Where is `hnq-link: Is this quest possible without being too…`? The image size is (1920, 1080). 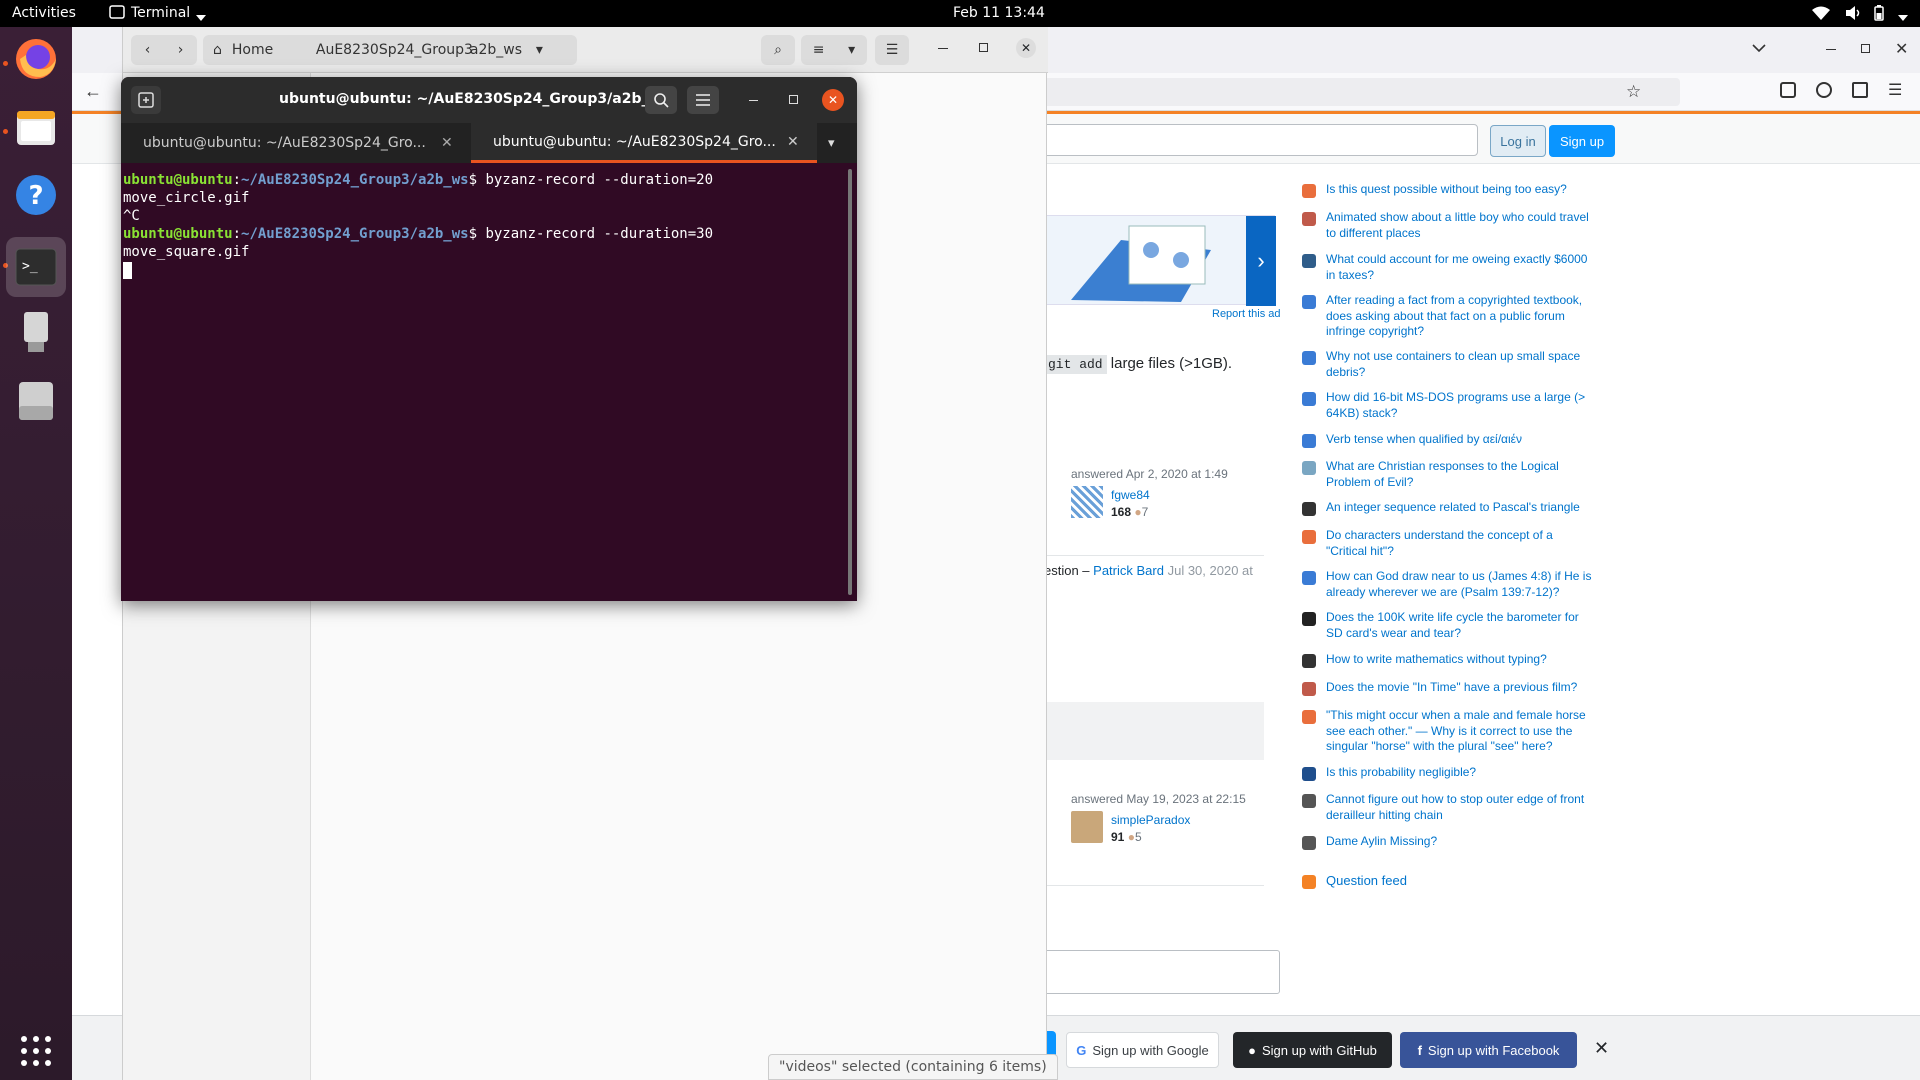 hnq-link: Is this quest possible without being too… is located at coordinates (1461, 190).